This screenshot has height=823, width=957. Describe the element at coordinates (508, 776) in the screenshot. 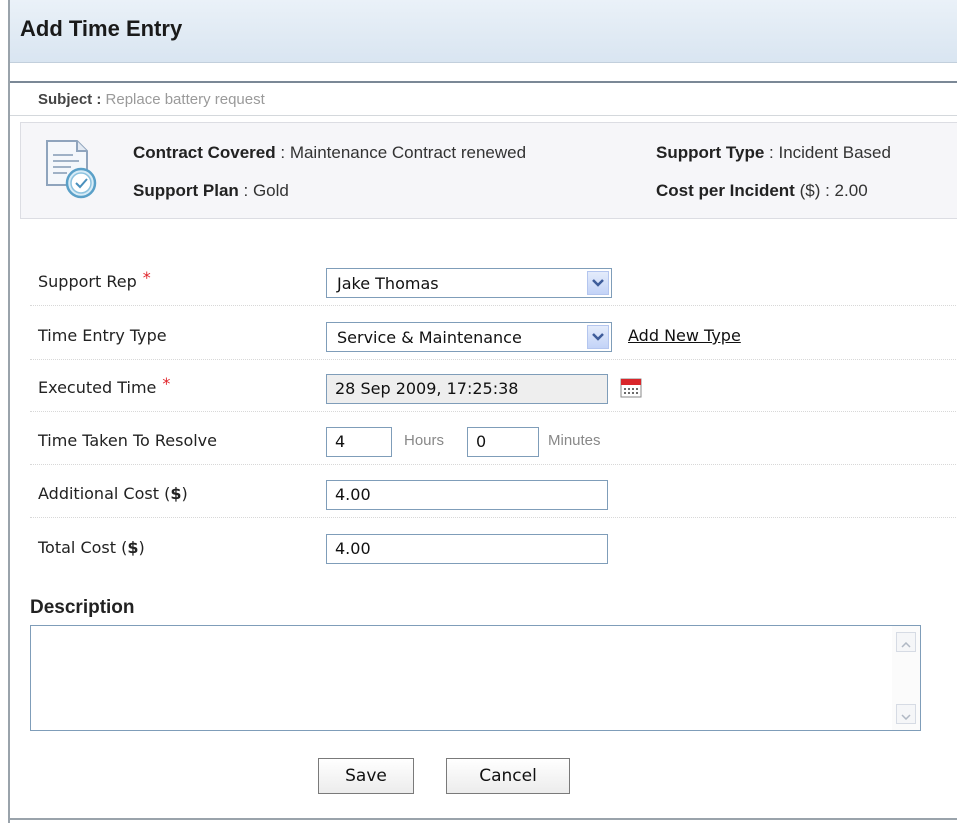

I see `cancel-button: Cancel` at that location.